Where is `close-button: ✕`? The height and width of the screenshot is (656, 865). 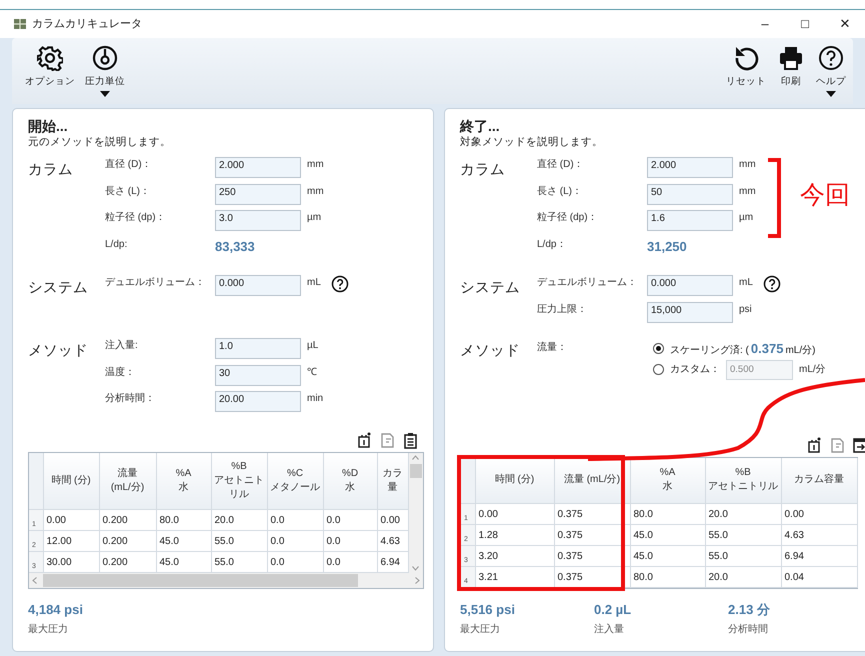
close-button: ✕ is located at coordinates (845, 24).